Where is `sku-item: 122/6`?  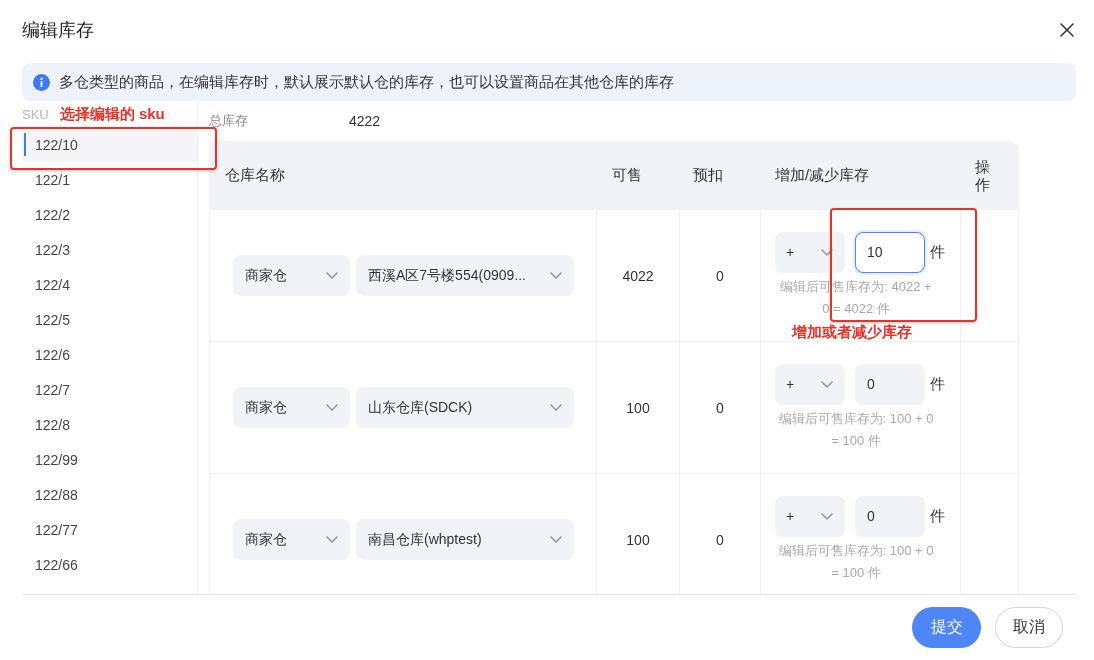 sku-item: 122/6 is located at coordinates (109, 354).